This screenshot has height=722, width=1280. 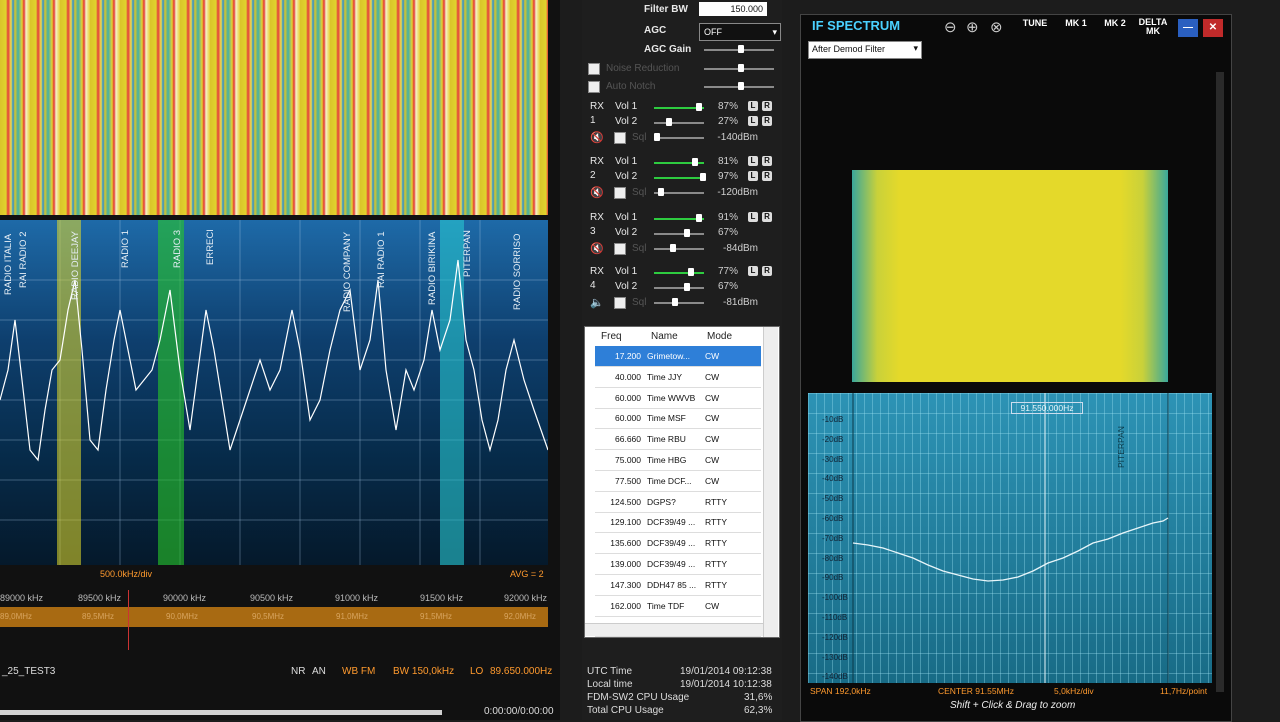 I want to click on column-header-name: Name, so click(x=664, y=336).